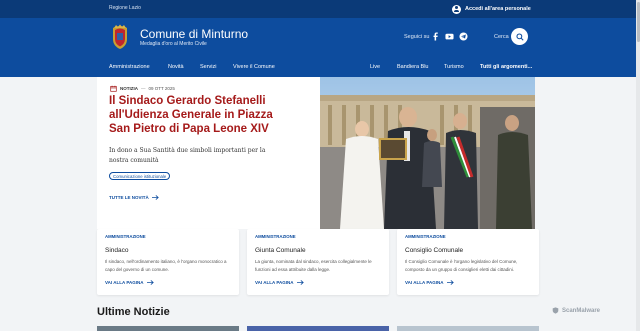  I want to click on search-button, so click(519, 36).